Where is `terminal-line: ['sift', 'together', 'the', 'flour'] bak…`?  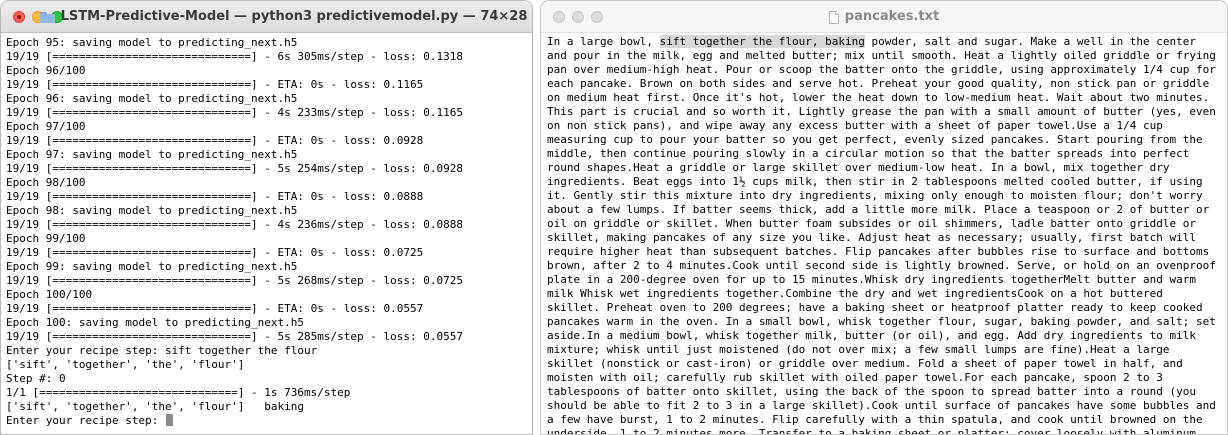 terminal-line: ['sift', 'together', 'the', 'flour'] bak… is located at coordinates (155, 406).